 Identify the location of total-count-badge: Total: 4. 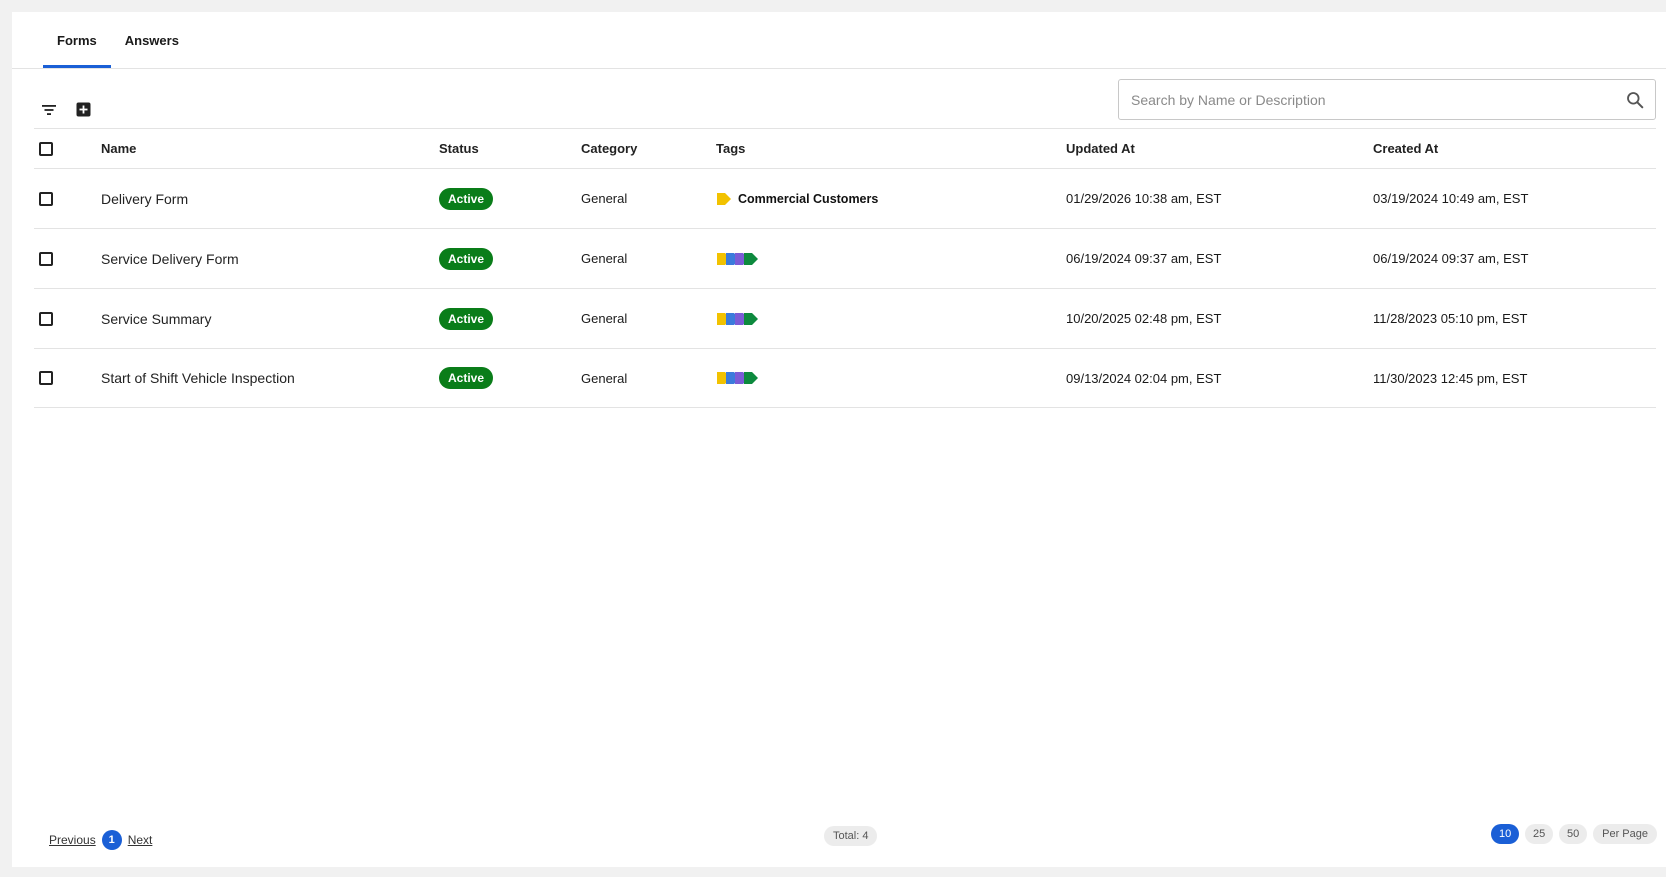
(851, 836).